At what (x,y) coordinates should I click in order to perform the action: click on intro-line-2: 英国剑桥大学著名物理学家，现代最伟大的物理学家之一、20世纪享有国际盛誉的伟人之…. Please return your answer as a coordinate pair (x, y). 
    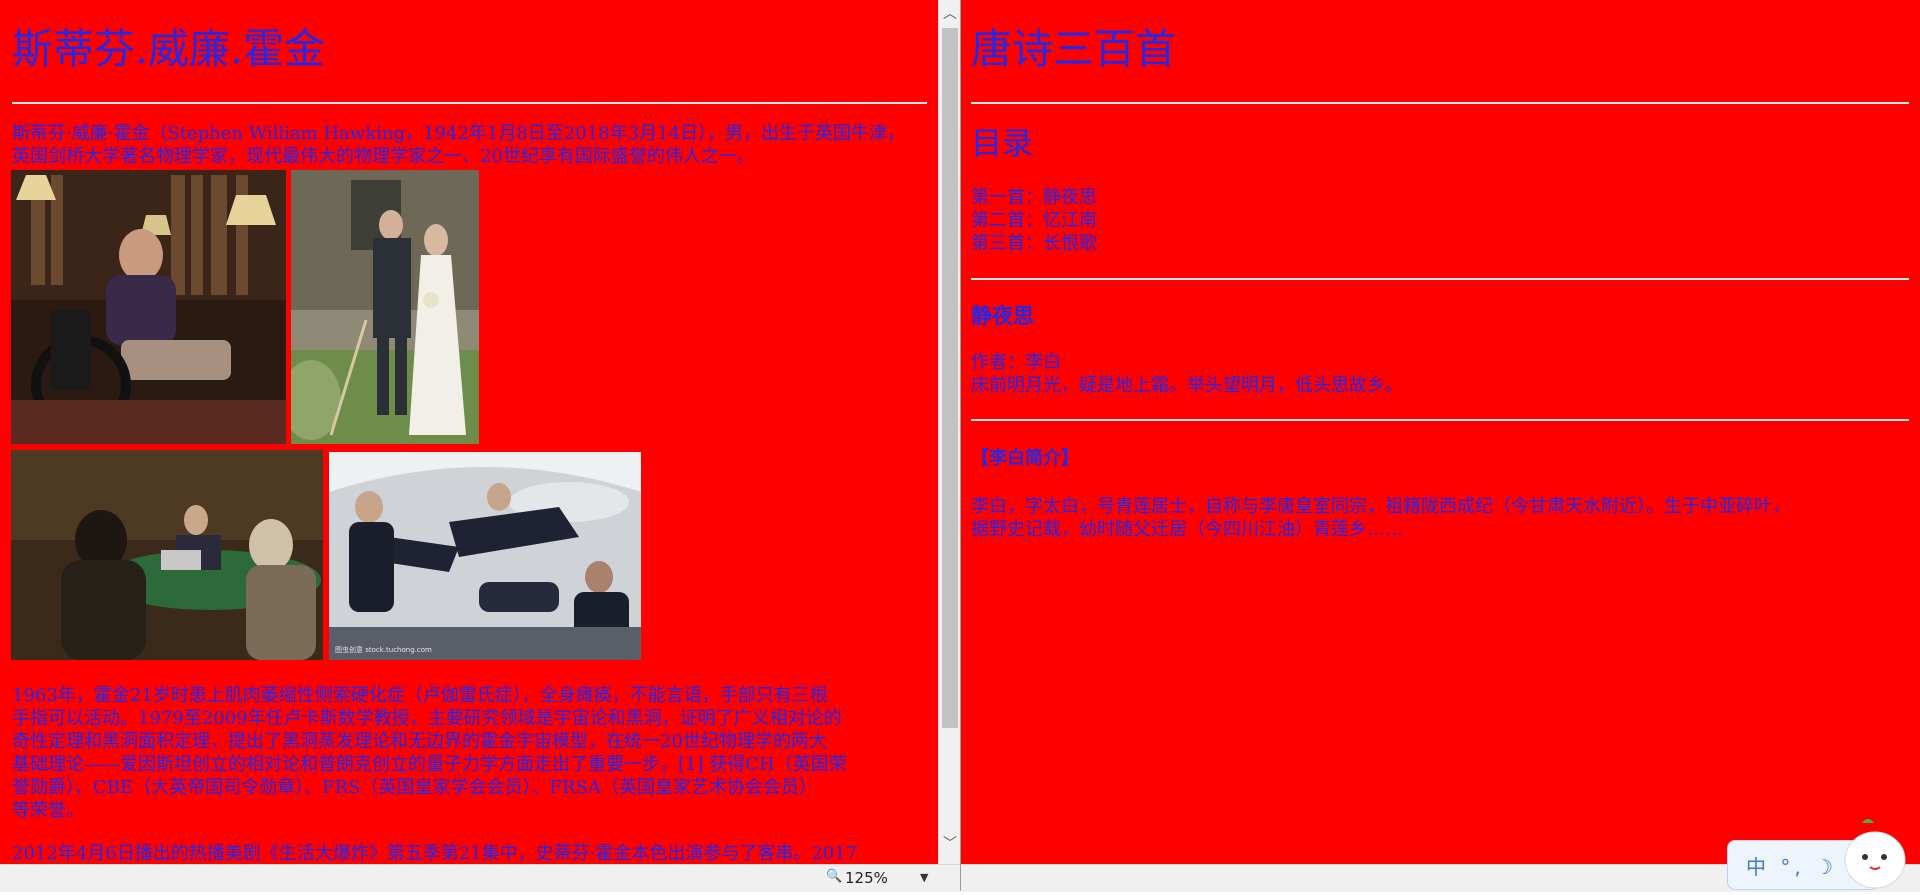
    Looking at the image, I should click on (383, 156).